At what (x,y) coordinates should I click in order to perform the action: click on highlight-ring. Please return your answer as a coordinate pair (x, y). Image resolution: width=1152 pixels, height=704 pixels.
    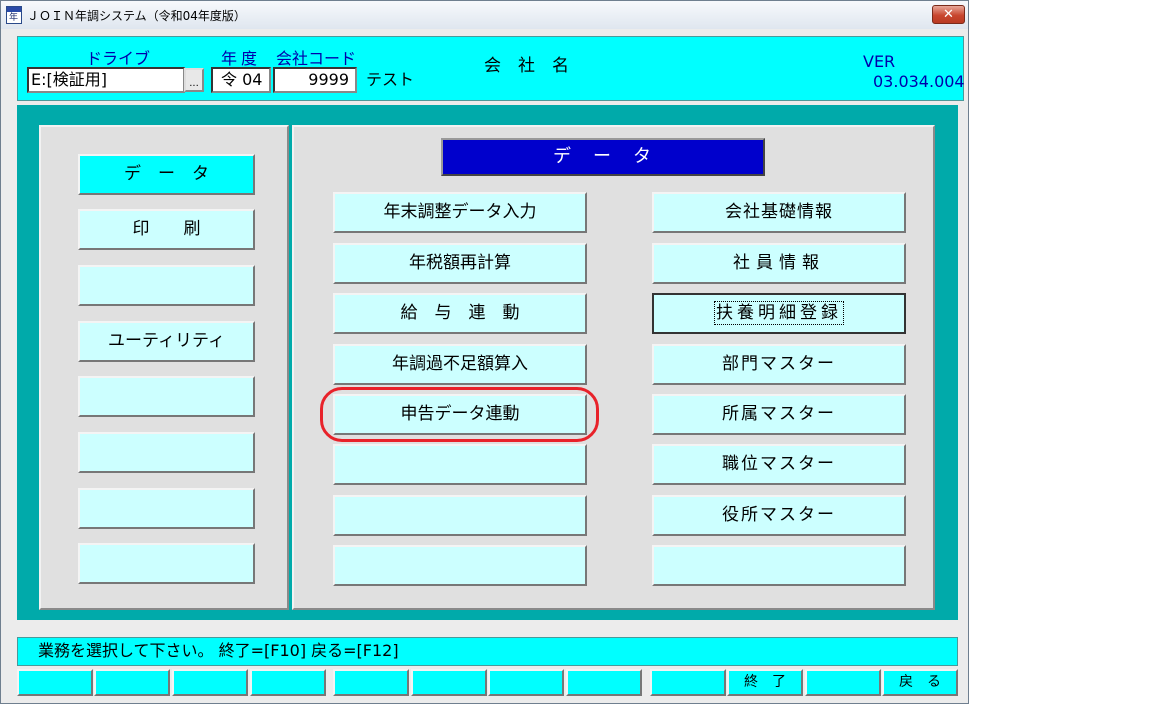
    Looking at the image, I should click on (459, 414).